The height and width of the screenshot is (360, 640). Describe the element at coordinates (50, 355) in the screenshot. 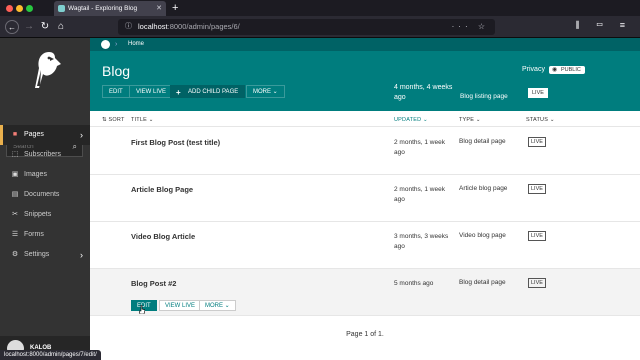

I see `browser-status-url: localhost:8000/admin/pages/7/edit/` at that location.